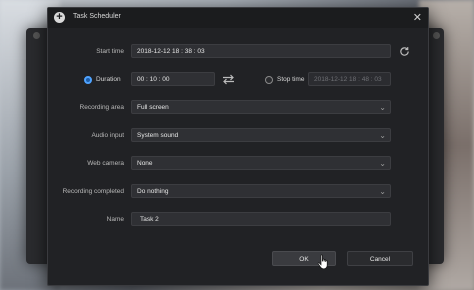  I want to click on dialog-titlebar: + Task Scheduler ✕, so click(238, 18).